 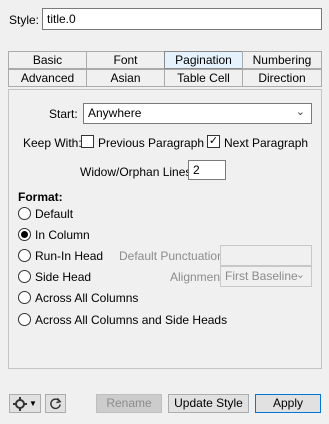 I want to click on format-label: Format:, so click(x=40, y=197).